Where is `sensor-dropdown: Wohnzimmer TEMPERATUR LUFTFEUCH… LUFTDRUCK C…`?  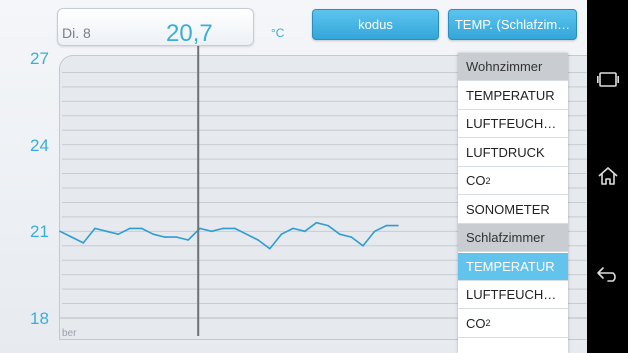
sensor-dropdown: Wohnzimmer TEMPERATUR LUFTFEUCH… LUFTDRUCK C… is located at coordinates (513, 203).